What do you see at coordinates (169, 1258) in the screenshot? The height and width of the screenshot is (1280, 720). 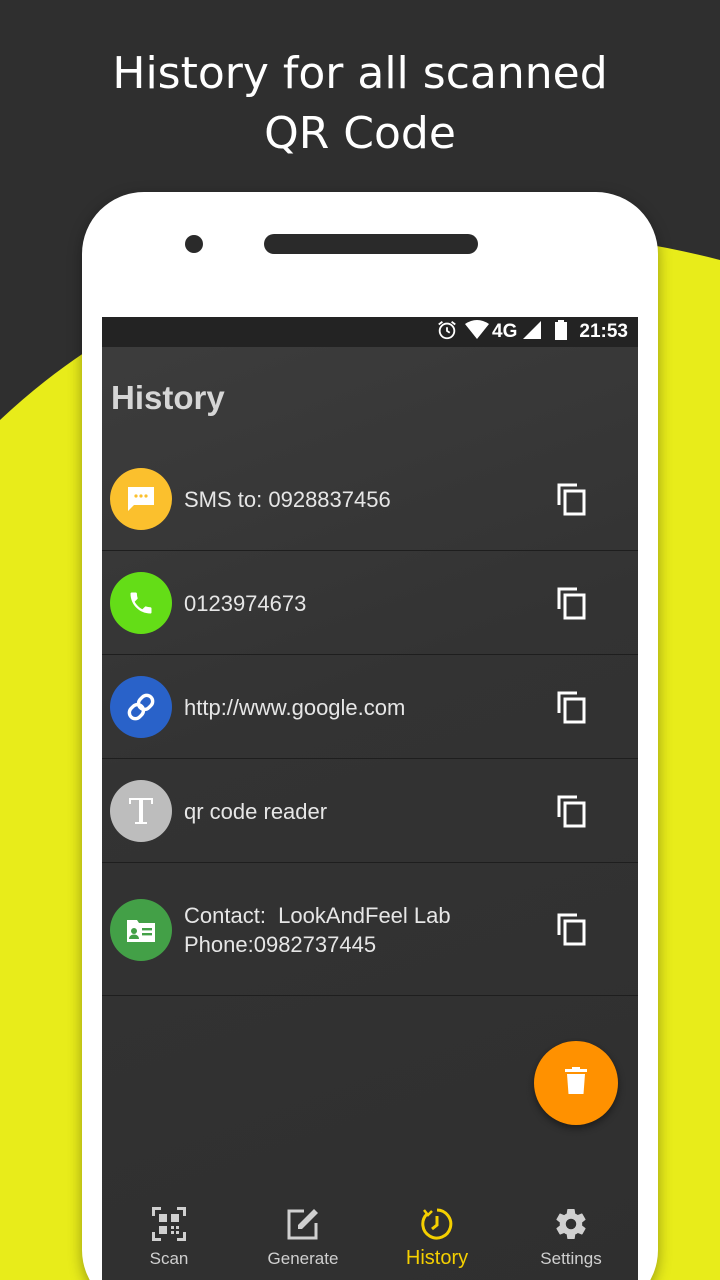 I see `nav-label: Scan` at bounding box center [169, 1258].